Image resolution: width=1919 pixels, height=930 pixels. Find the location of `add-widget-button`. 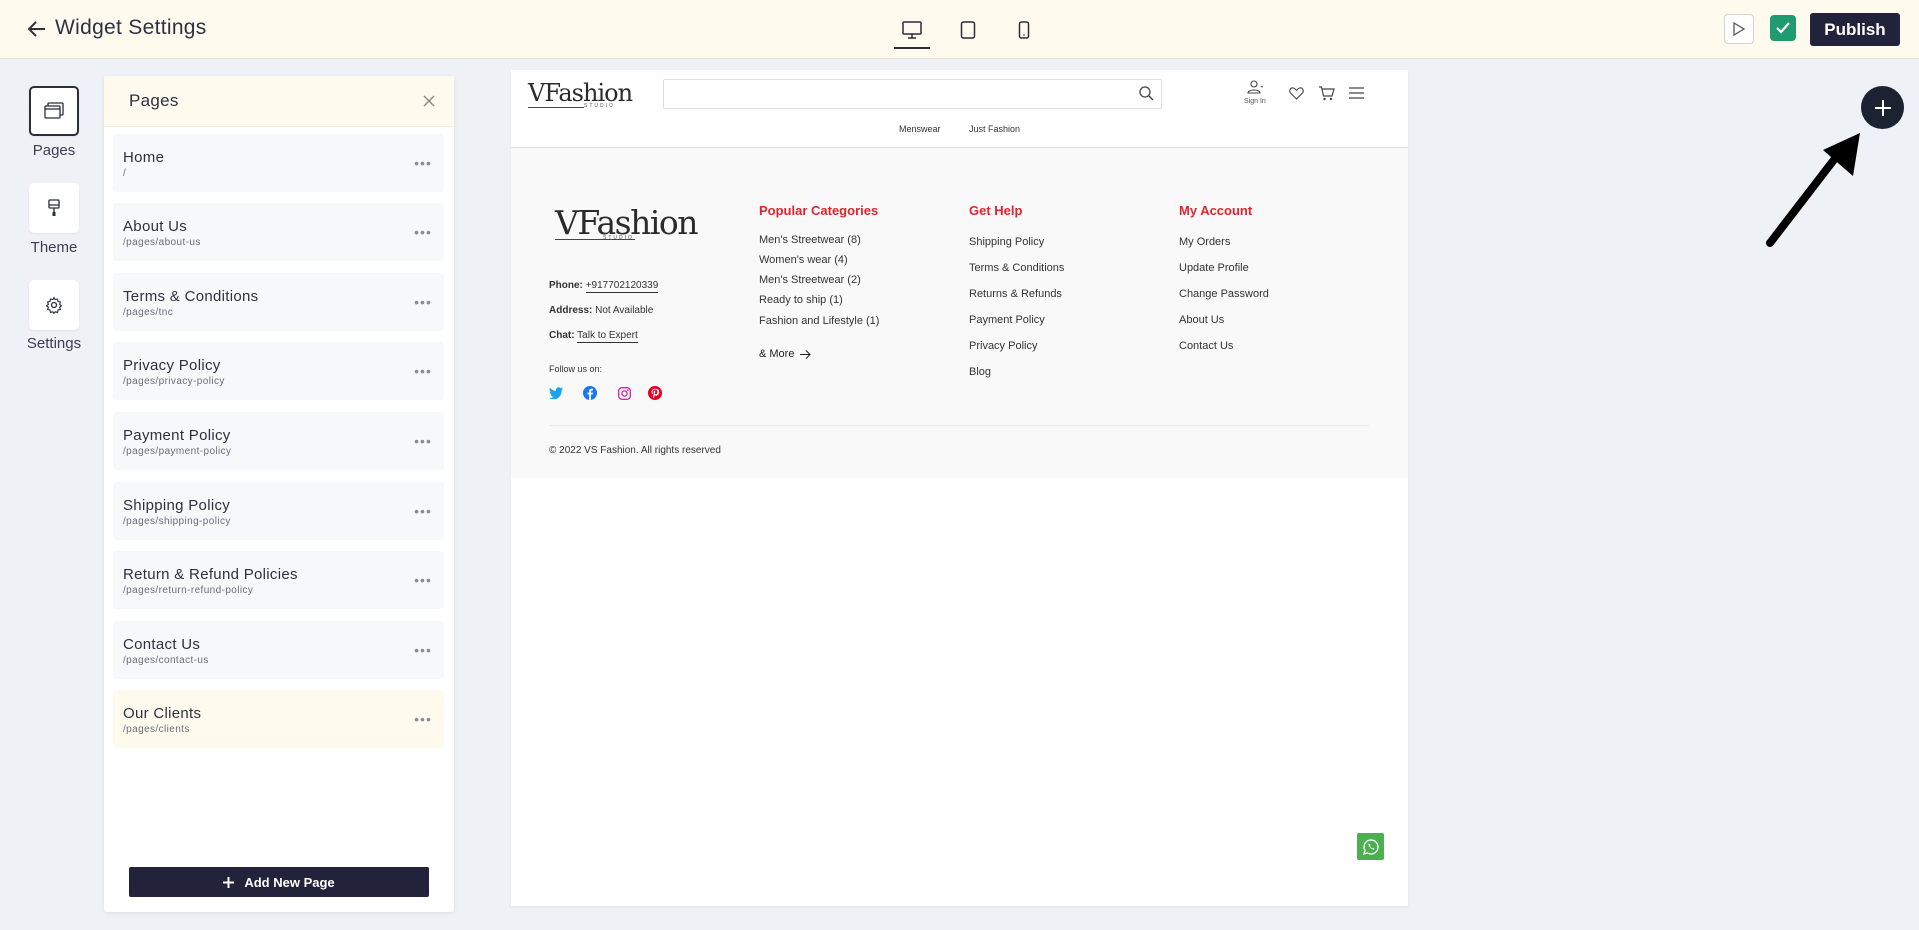

add-widget-button is located at coordinates (1882, 107).